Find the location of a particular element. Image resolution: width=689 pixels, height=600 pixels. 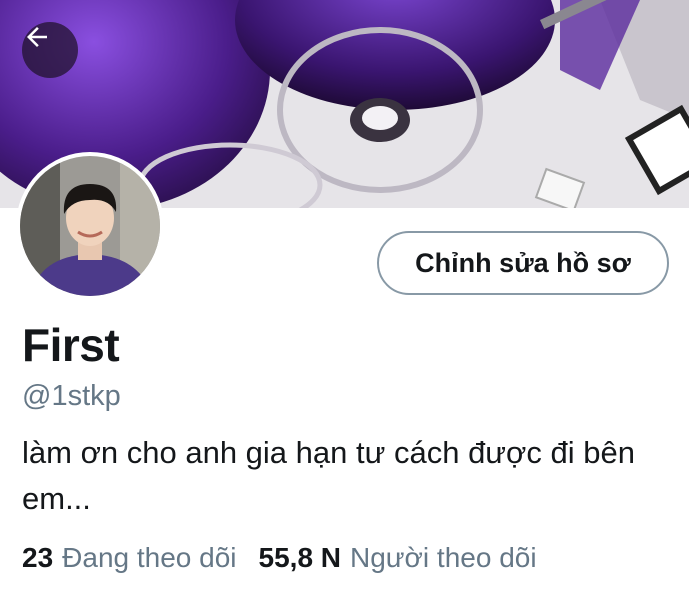

profile-name: First is located at coordinates (71, 345).